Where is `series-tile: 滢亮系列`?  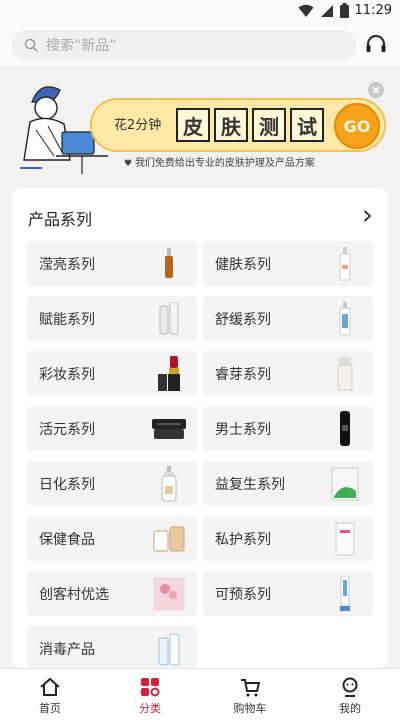 series-tile: 滢亮系列 is located at coordinates (112, 263).